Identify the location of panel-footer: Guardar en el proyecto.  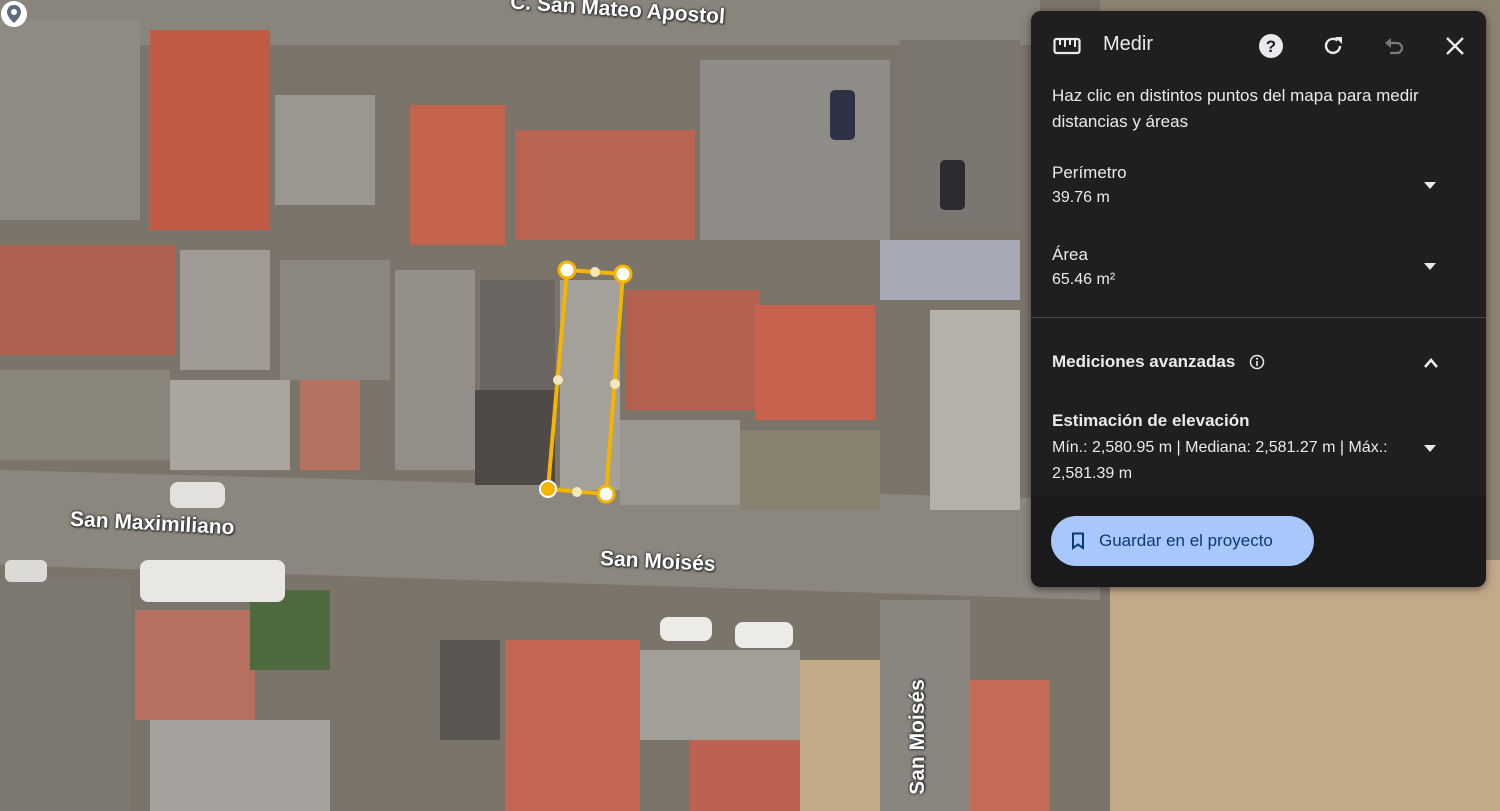
(1258, 541).